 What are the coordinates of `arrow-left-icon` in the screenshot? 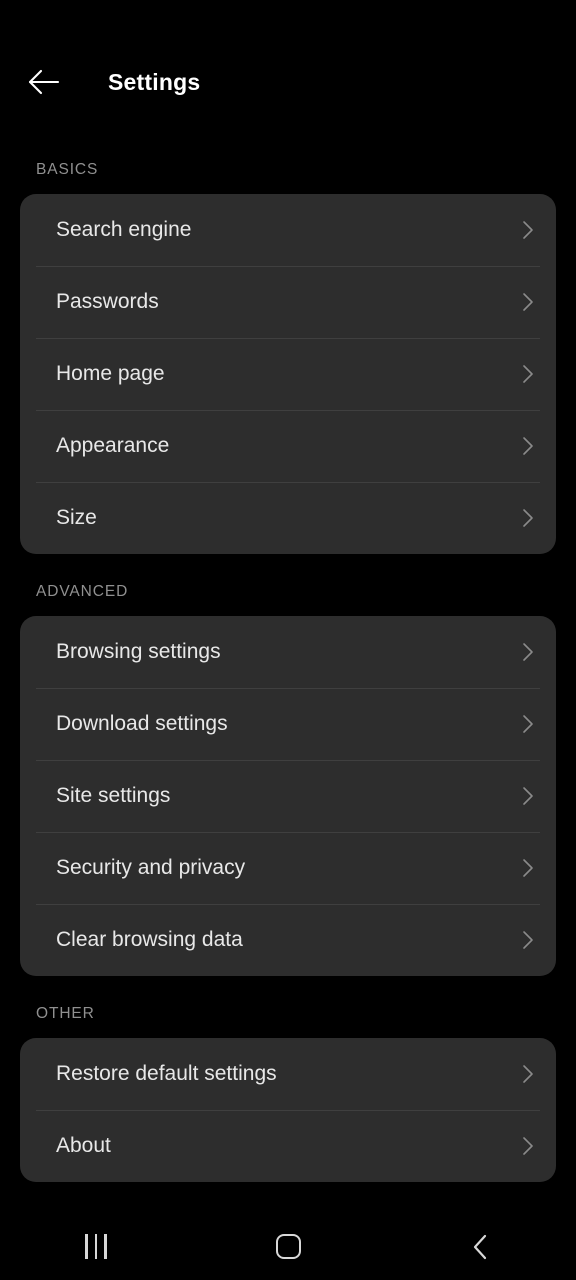 It's located at (44, 82).